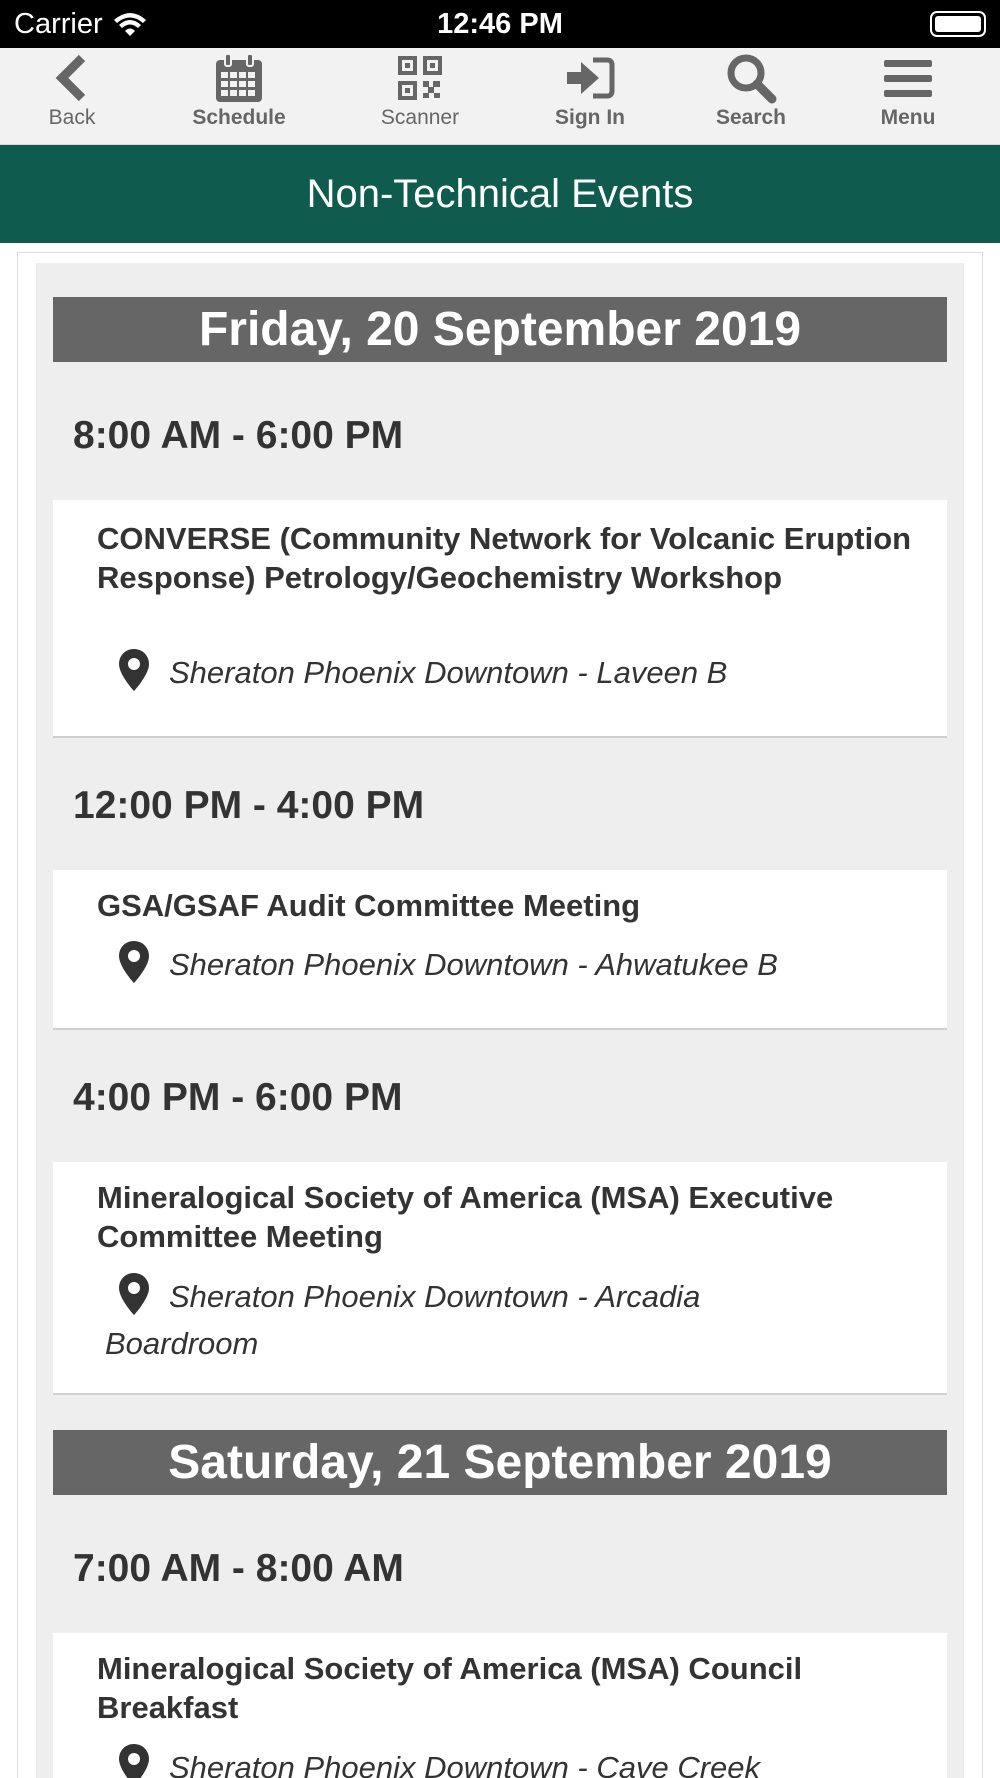 The image size is (1000, 1778). What do you see at coordinates (958, 24) in the screenshot?
I see `battery-icon` at bounding box center [958, 24].